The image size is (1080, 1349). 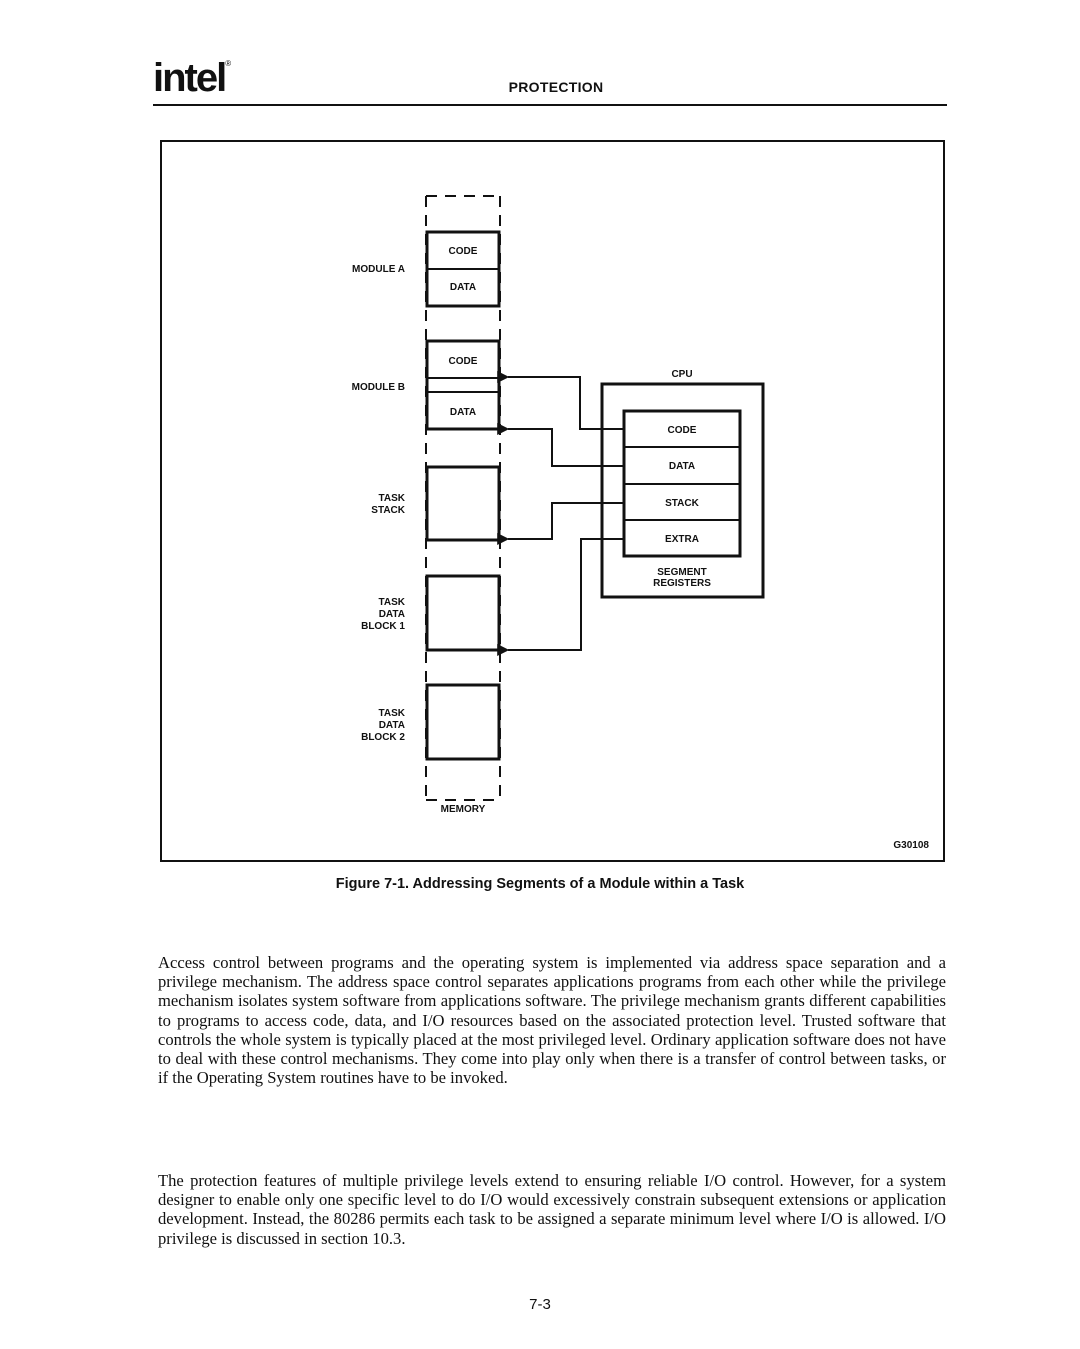 I want to click on register-data: DATA, so click(x=682, y=466).